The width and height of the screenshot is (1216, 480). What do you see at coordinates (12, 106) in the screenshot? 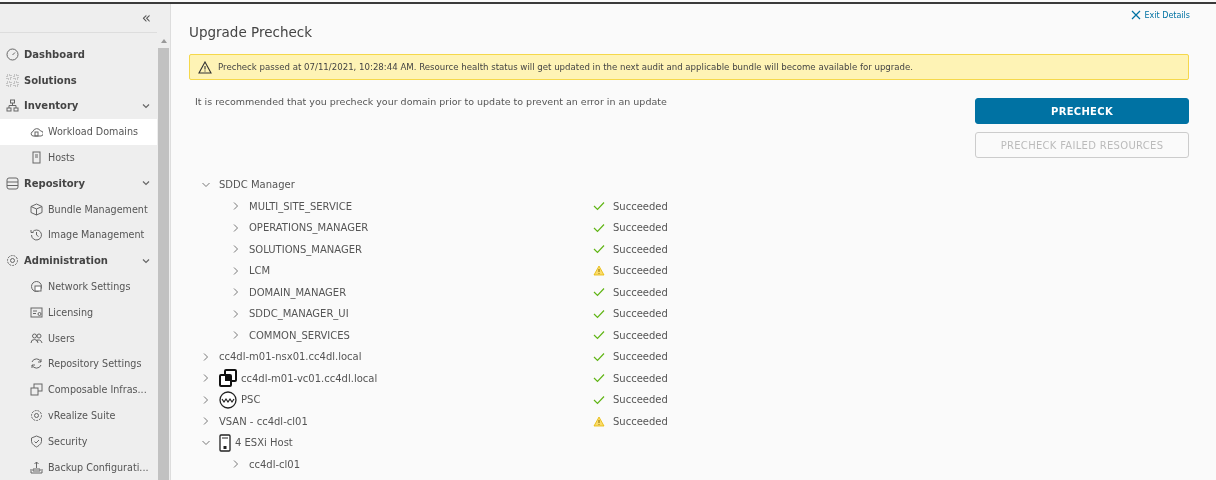
I see `hierarchy-icon` at bounding box center [12, 106].